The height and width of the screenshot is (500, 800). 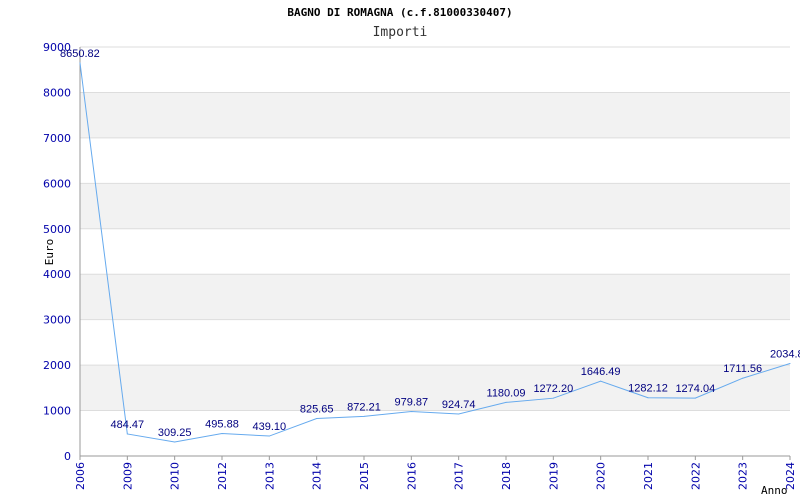 What do you see at coordinates (553, 389) in the screenshot?
I see `data-label: 1272.20` at bounding box center [553, 389].